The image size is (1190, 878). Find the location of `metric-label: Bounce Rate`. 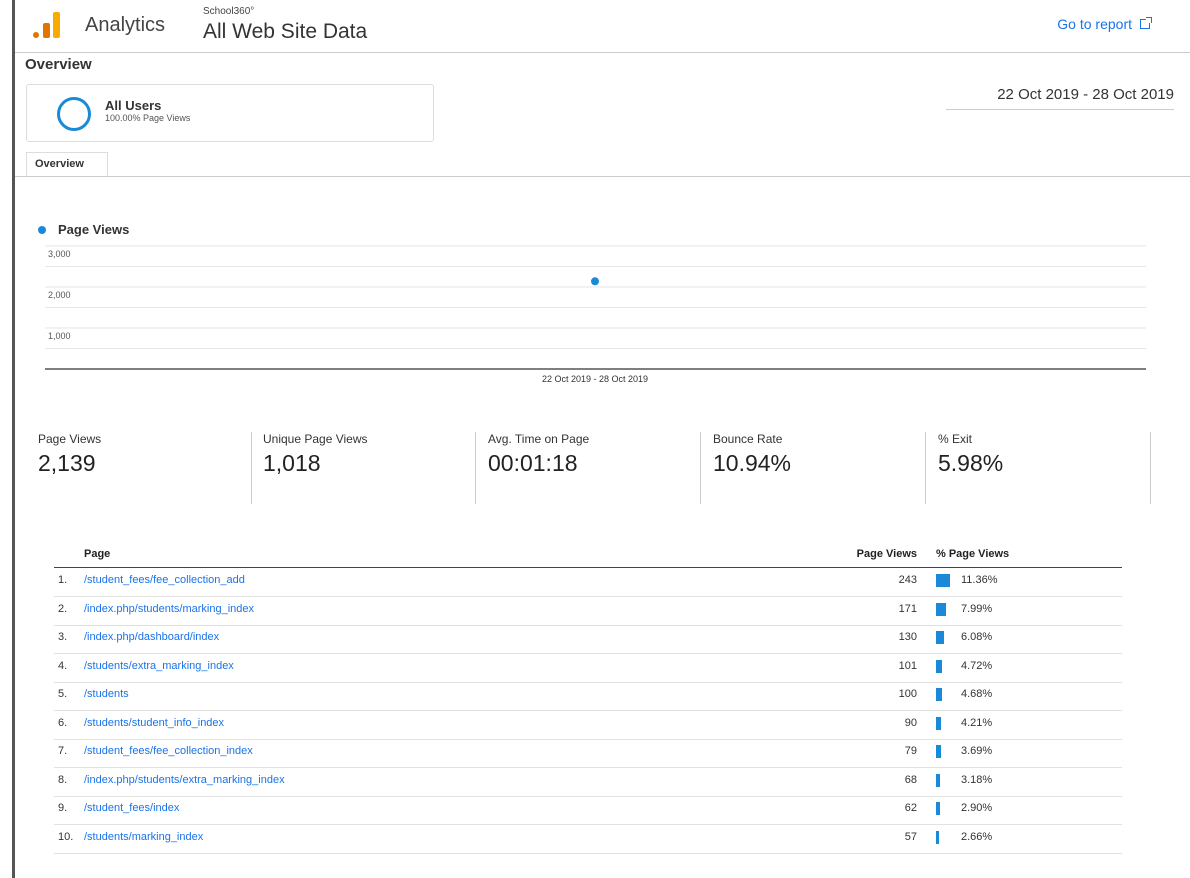

metric-label: Bounce Rate is located at coordinates (748, 439).